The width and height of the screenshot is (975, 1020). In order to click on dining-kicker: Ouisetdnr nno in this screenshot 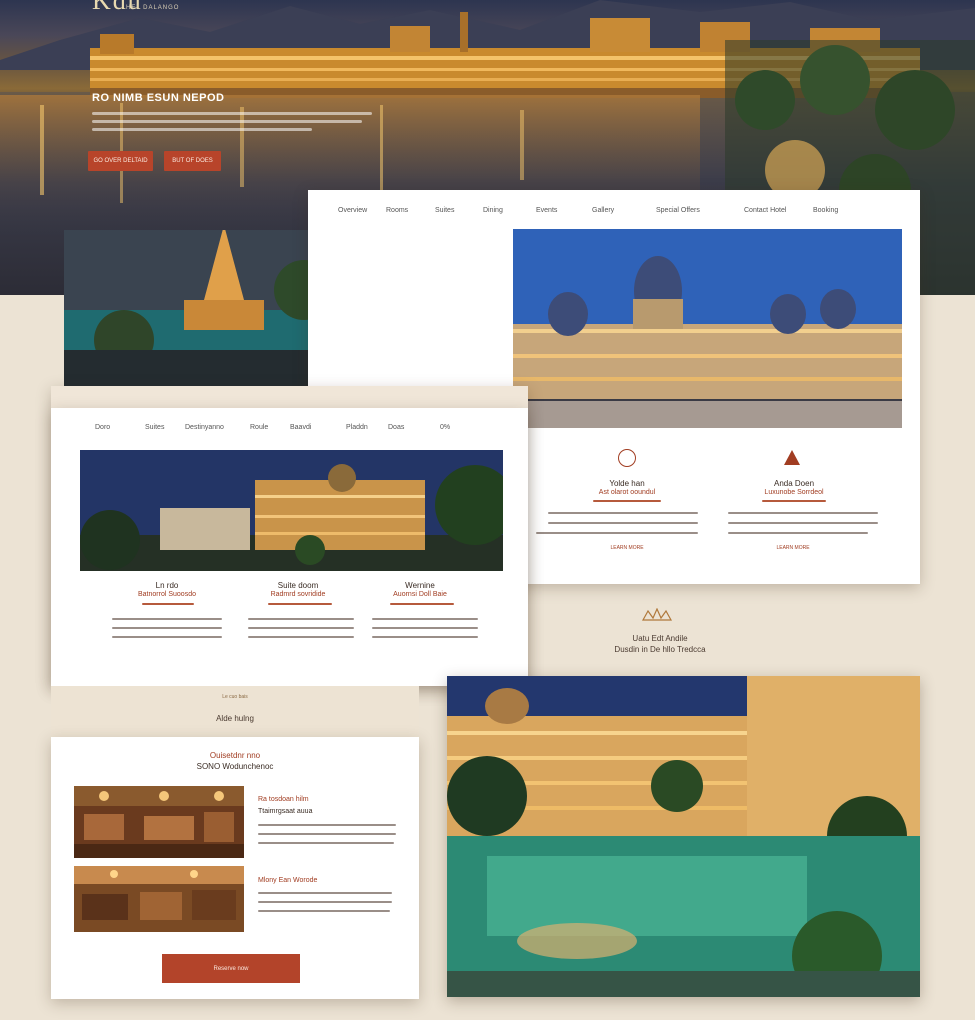, I will do `click(235, 755)`.